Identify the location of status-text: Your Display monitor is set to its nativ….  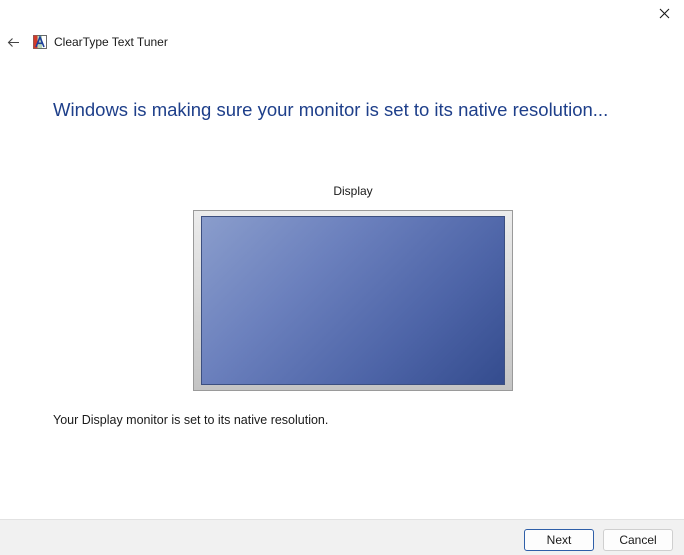
(191, 420).